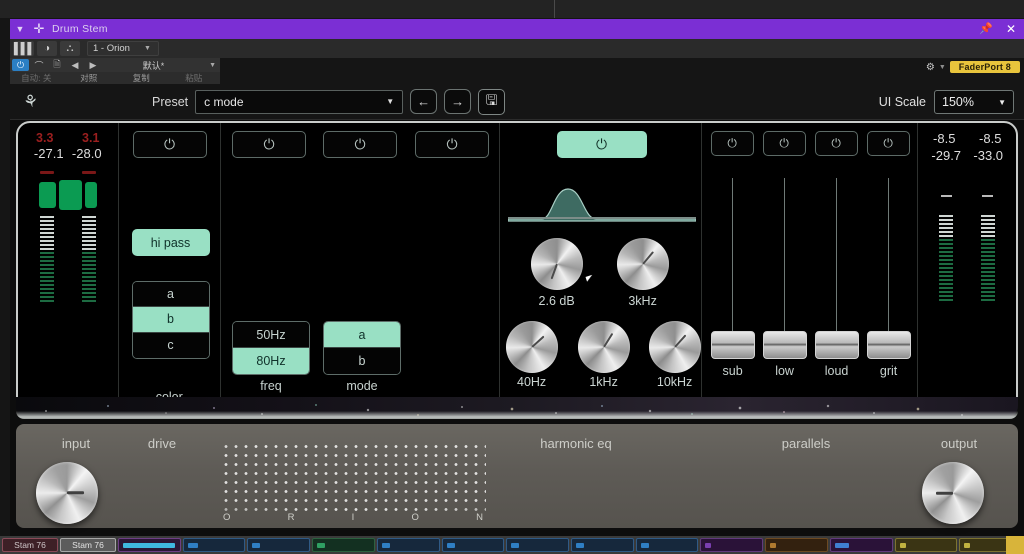 The height and width of the screenshot is (554, 1024). I want to click on hi-pass-button: hi pass, so click(170, 242).